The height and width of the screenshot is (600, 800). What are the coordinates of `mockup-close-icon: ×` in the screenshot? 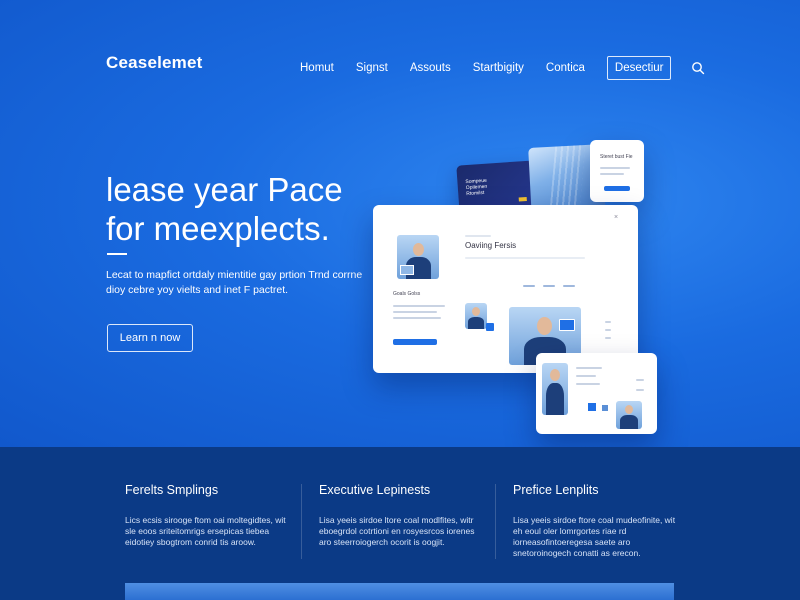 It's located at (616, 217).